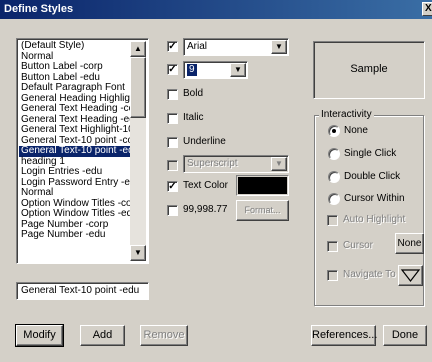  Describe the element at coordinates (75, 235) in the screenshot. I see `list-item: Page Number -edu` at that location.